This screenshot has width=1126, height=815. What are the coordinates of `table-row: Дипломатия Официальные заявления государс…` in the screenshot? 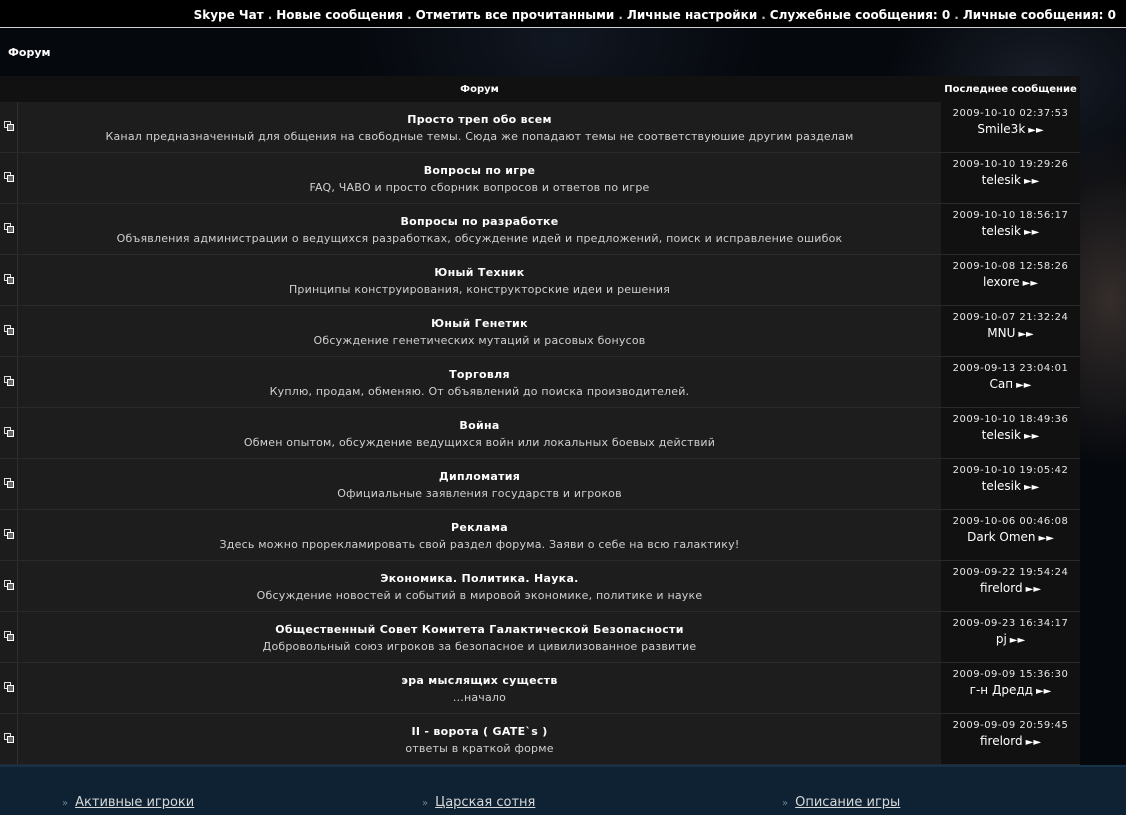 It's located at (540, 484).